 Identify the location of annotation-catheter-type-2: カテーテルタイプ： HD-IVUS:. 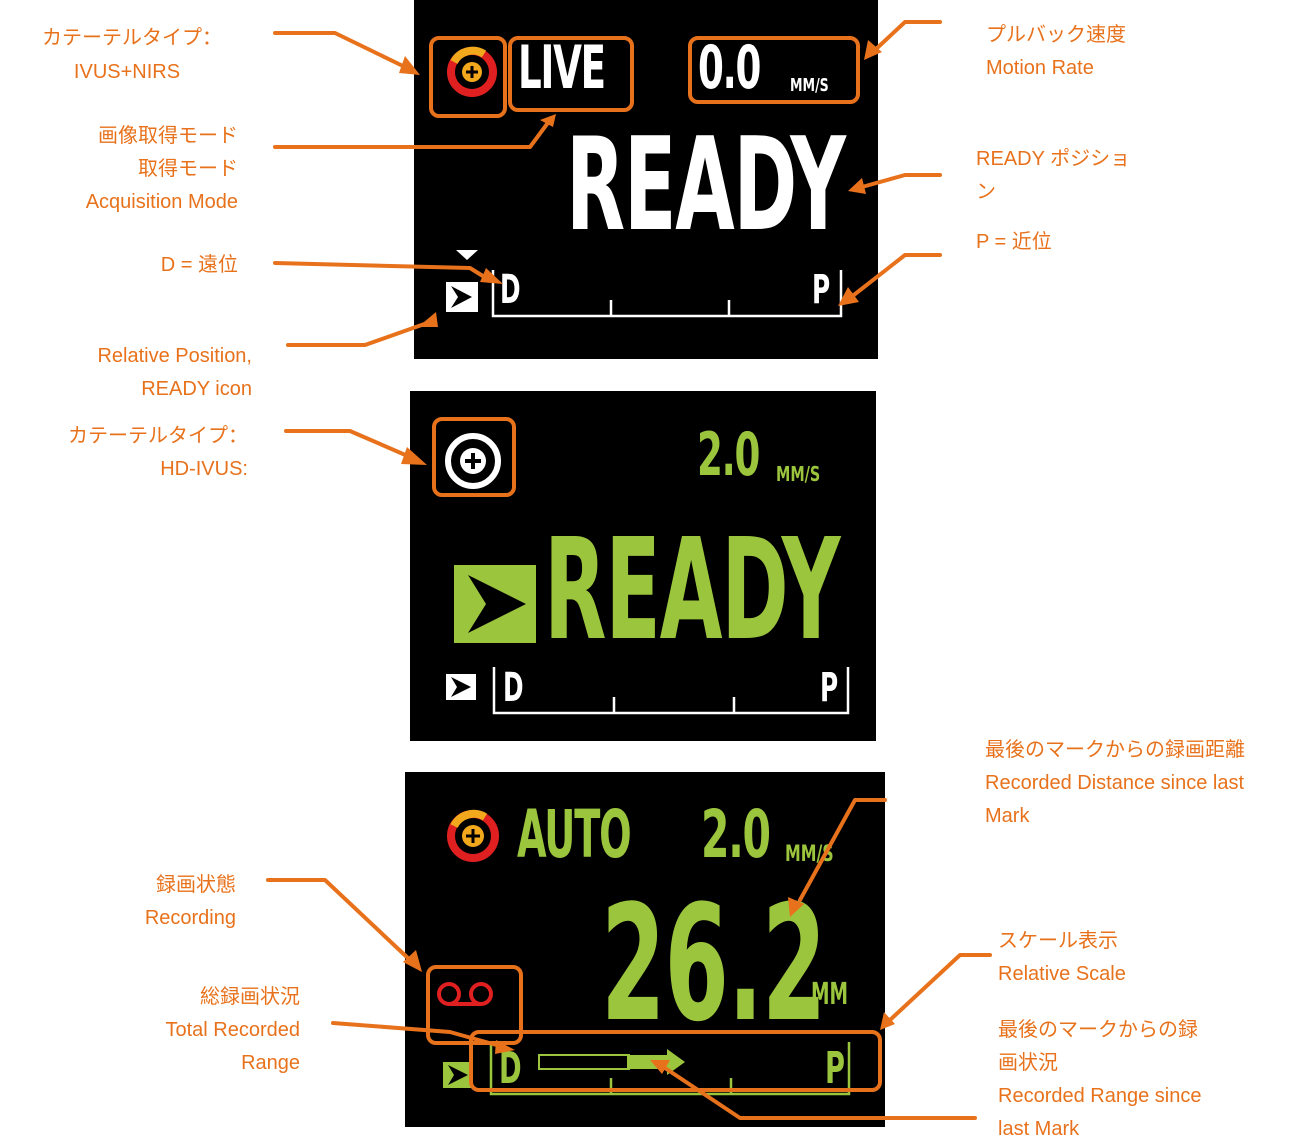
(158, 452).